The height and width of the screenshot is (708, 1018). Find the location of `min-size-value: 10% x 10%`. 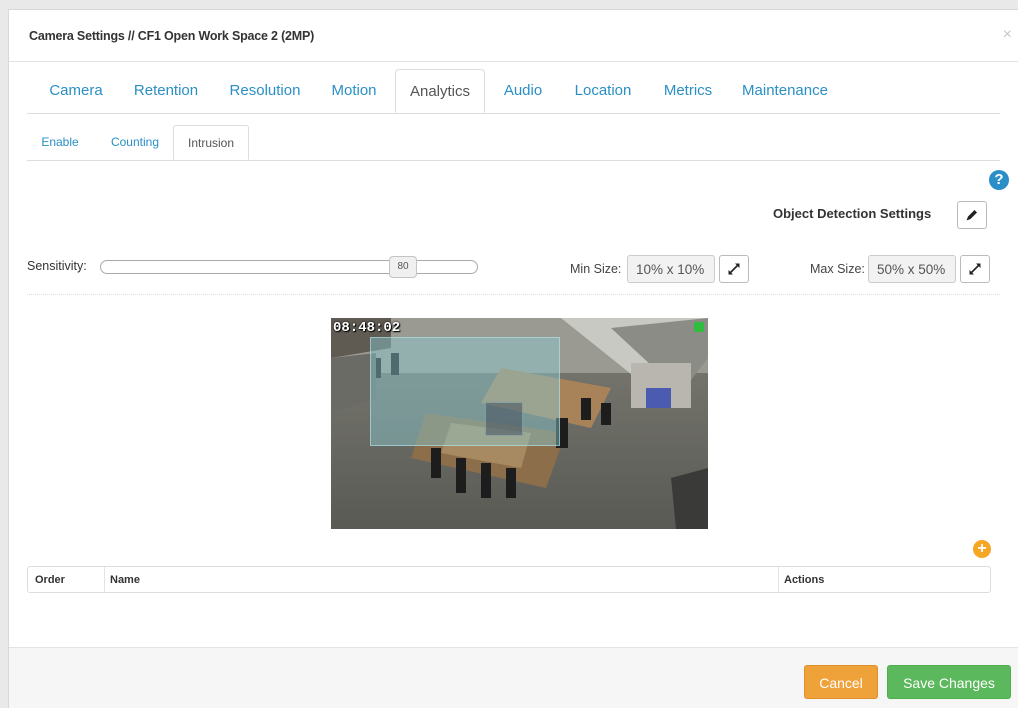

min-size-value: 10% x 10% is located at coordinates (671, 269).